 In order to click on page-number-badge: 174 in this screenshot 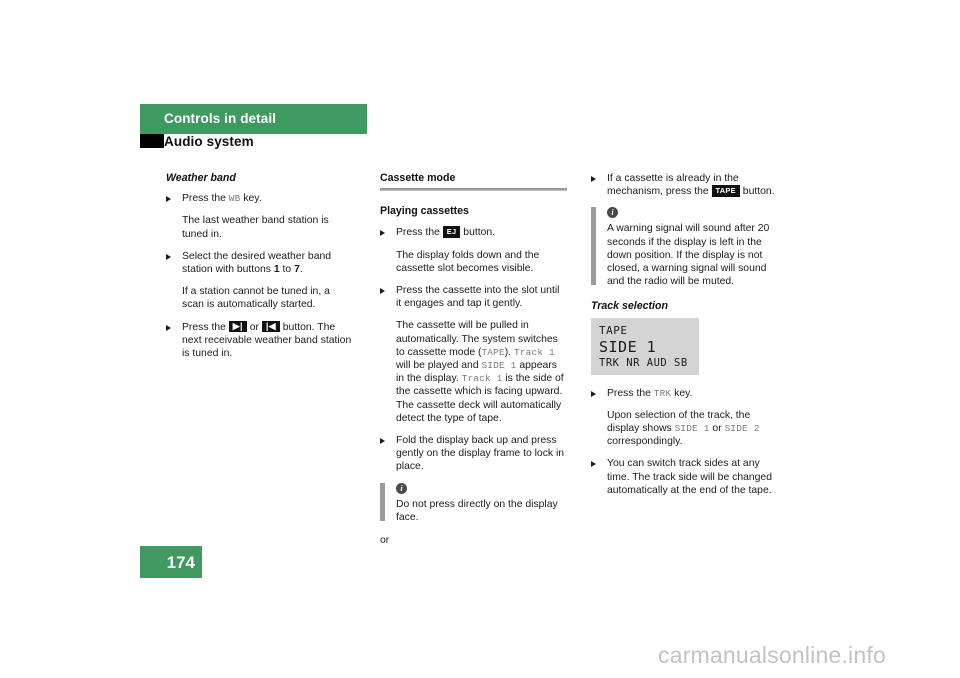, I will do `click(171, 562)`.